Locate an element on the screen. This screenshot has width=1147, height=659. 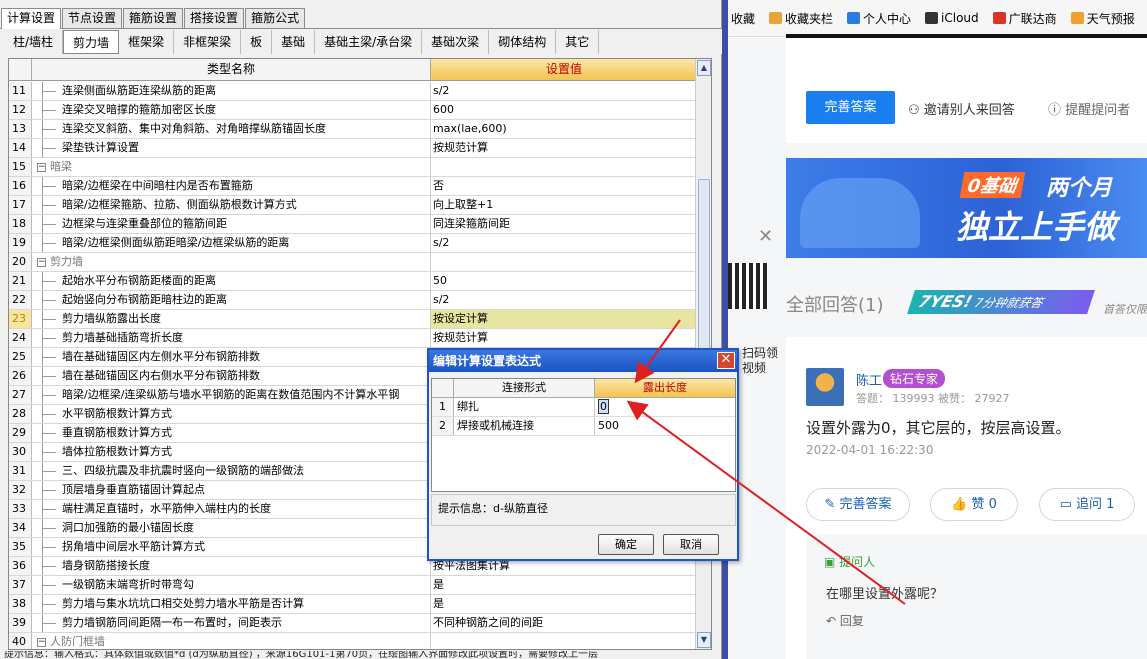
table-row: 16 暗梁/边框梁在中间暗柱内是否布置箍筋 否 is located at coordinates (353, 186).